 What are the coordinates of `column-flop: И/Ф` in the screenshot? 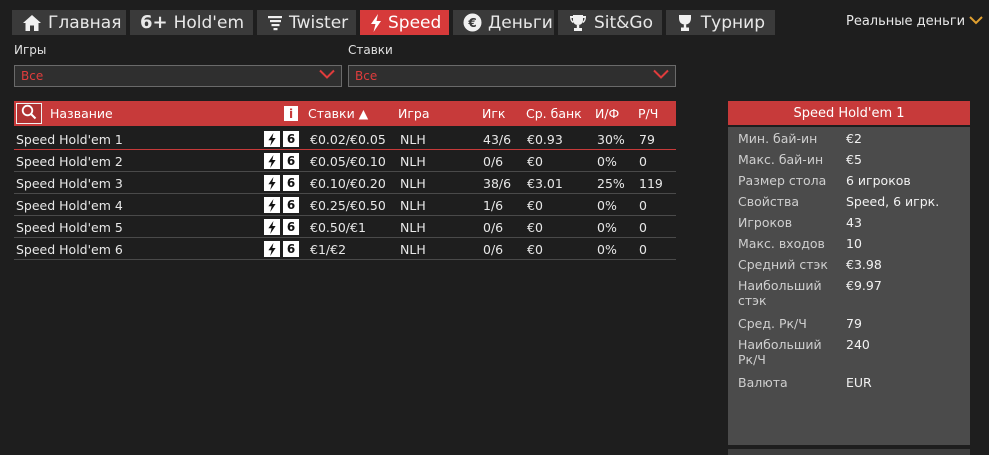 It's located at (607, 113).